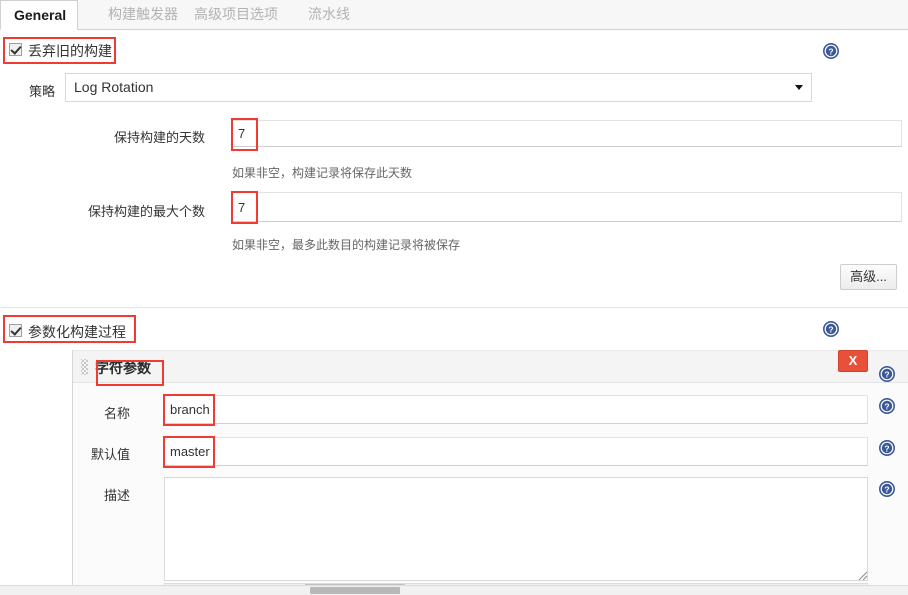  Describe the element at coordinates (567, 207) in the screenshot. I see `max-builds-input` at that location.